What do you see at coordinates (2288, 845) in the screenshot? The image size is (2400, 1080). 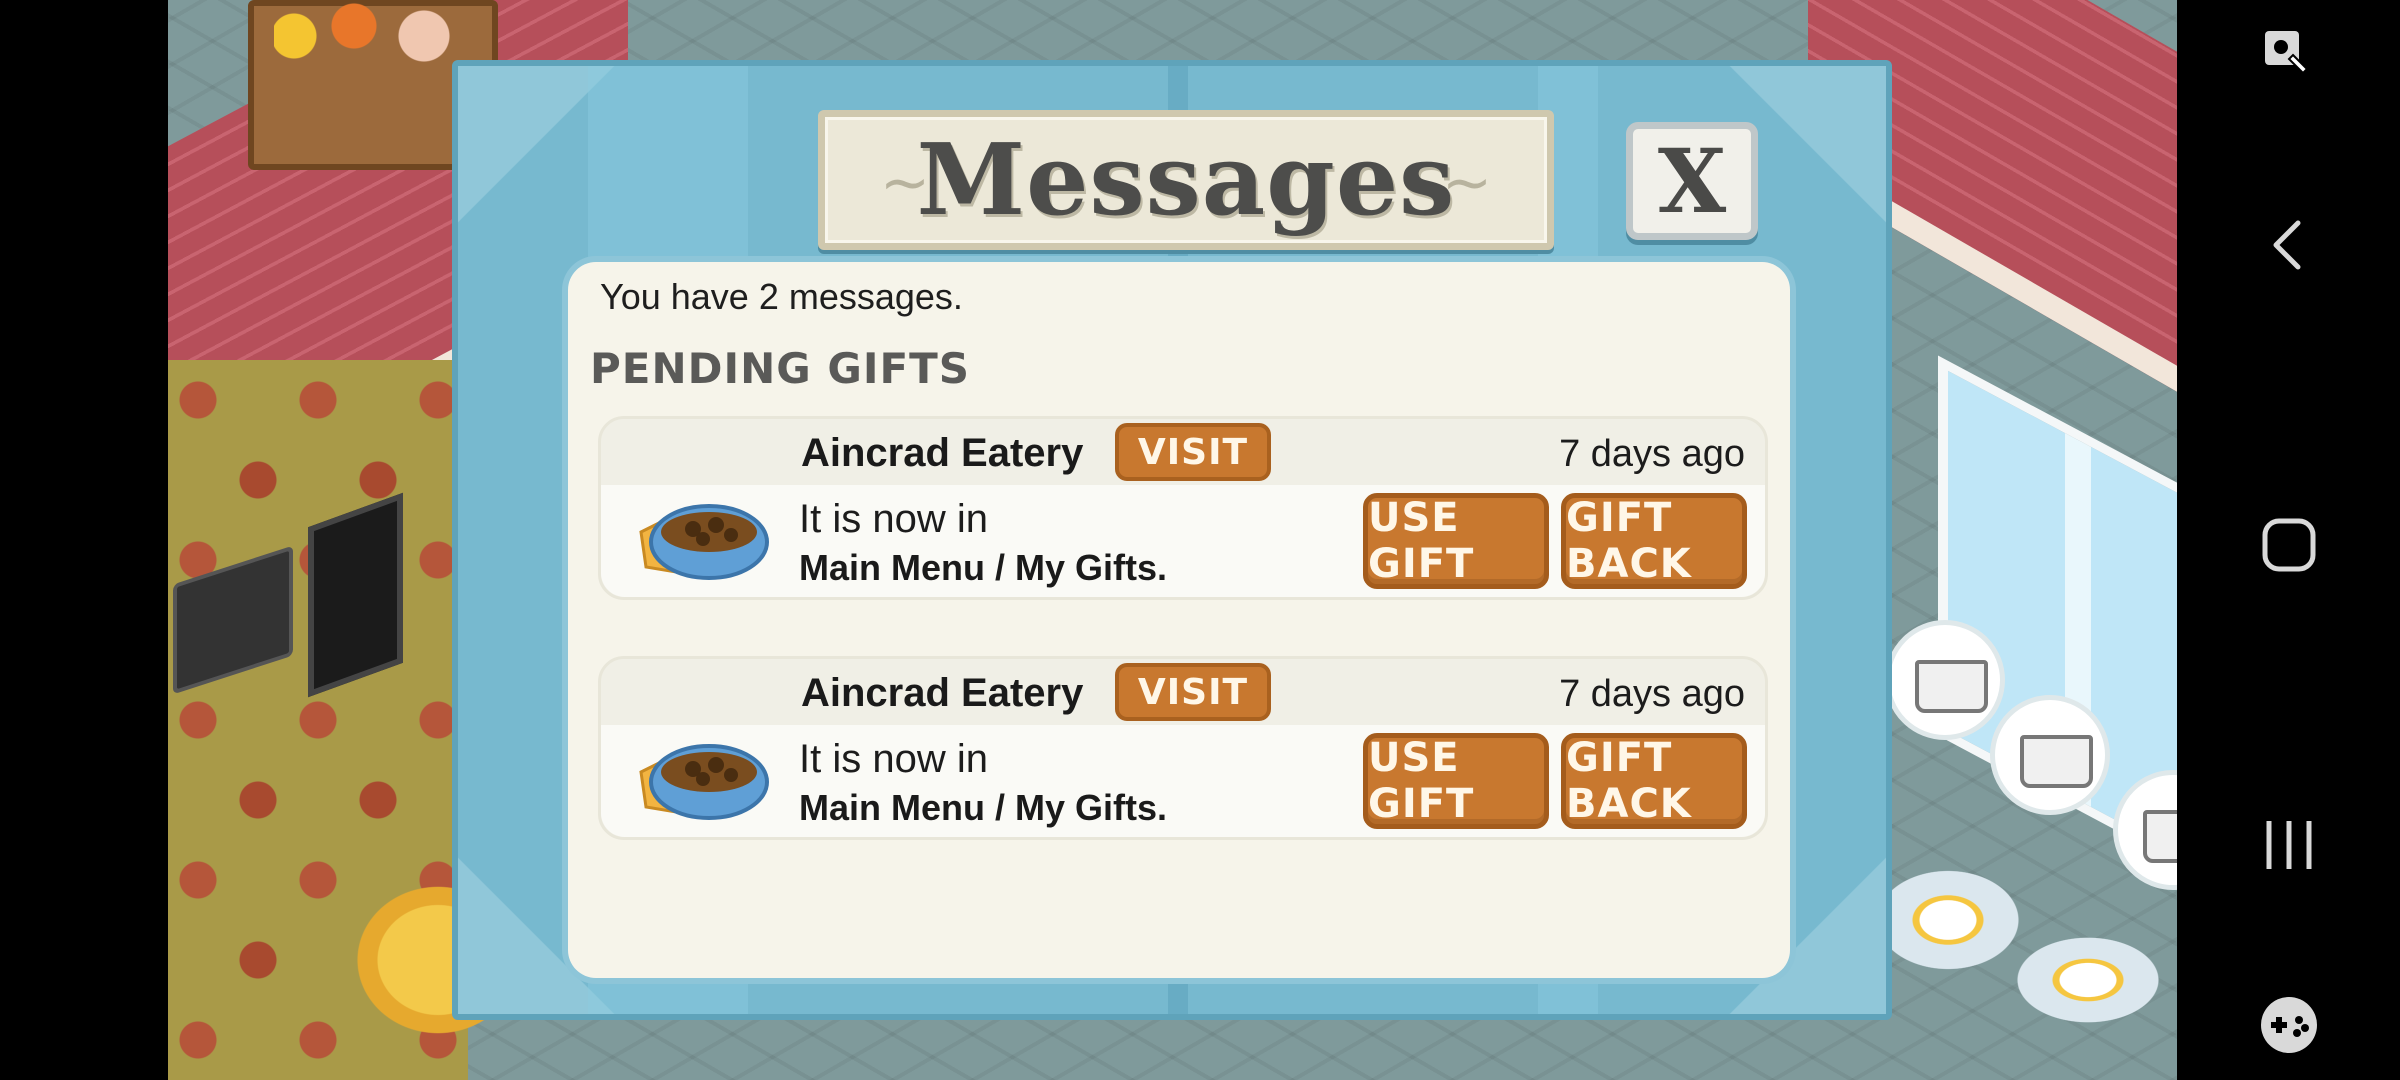 I see `recent-apps-icon` at bounding box center [2288, 845].